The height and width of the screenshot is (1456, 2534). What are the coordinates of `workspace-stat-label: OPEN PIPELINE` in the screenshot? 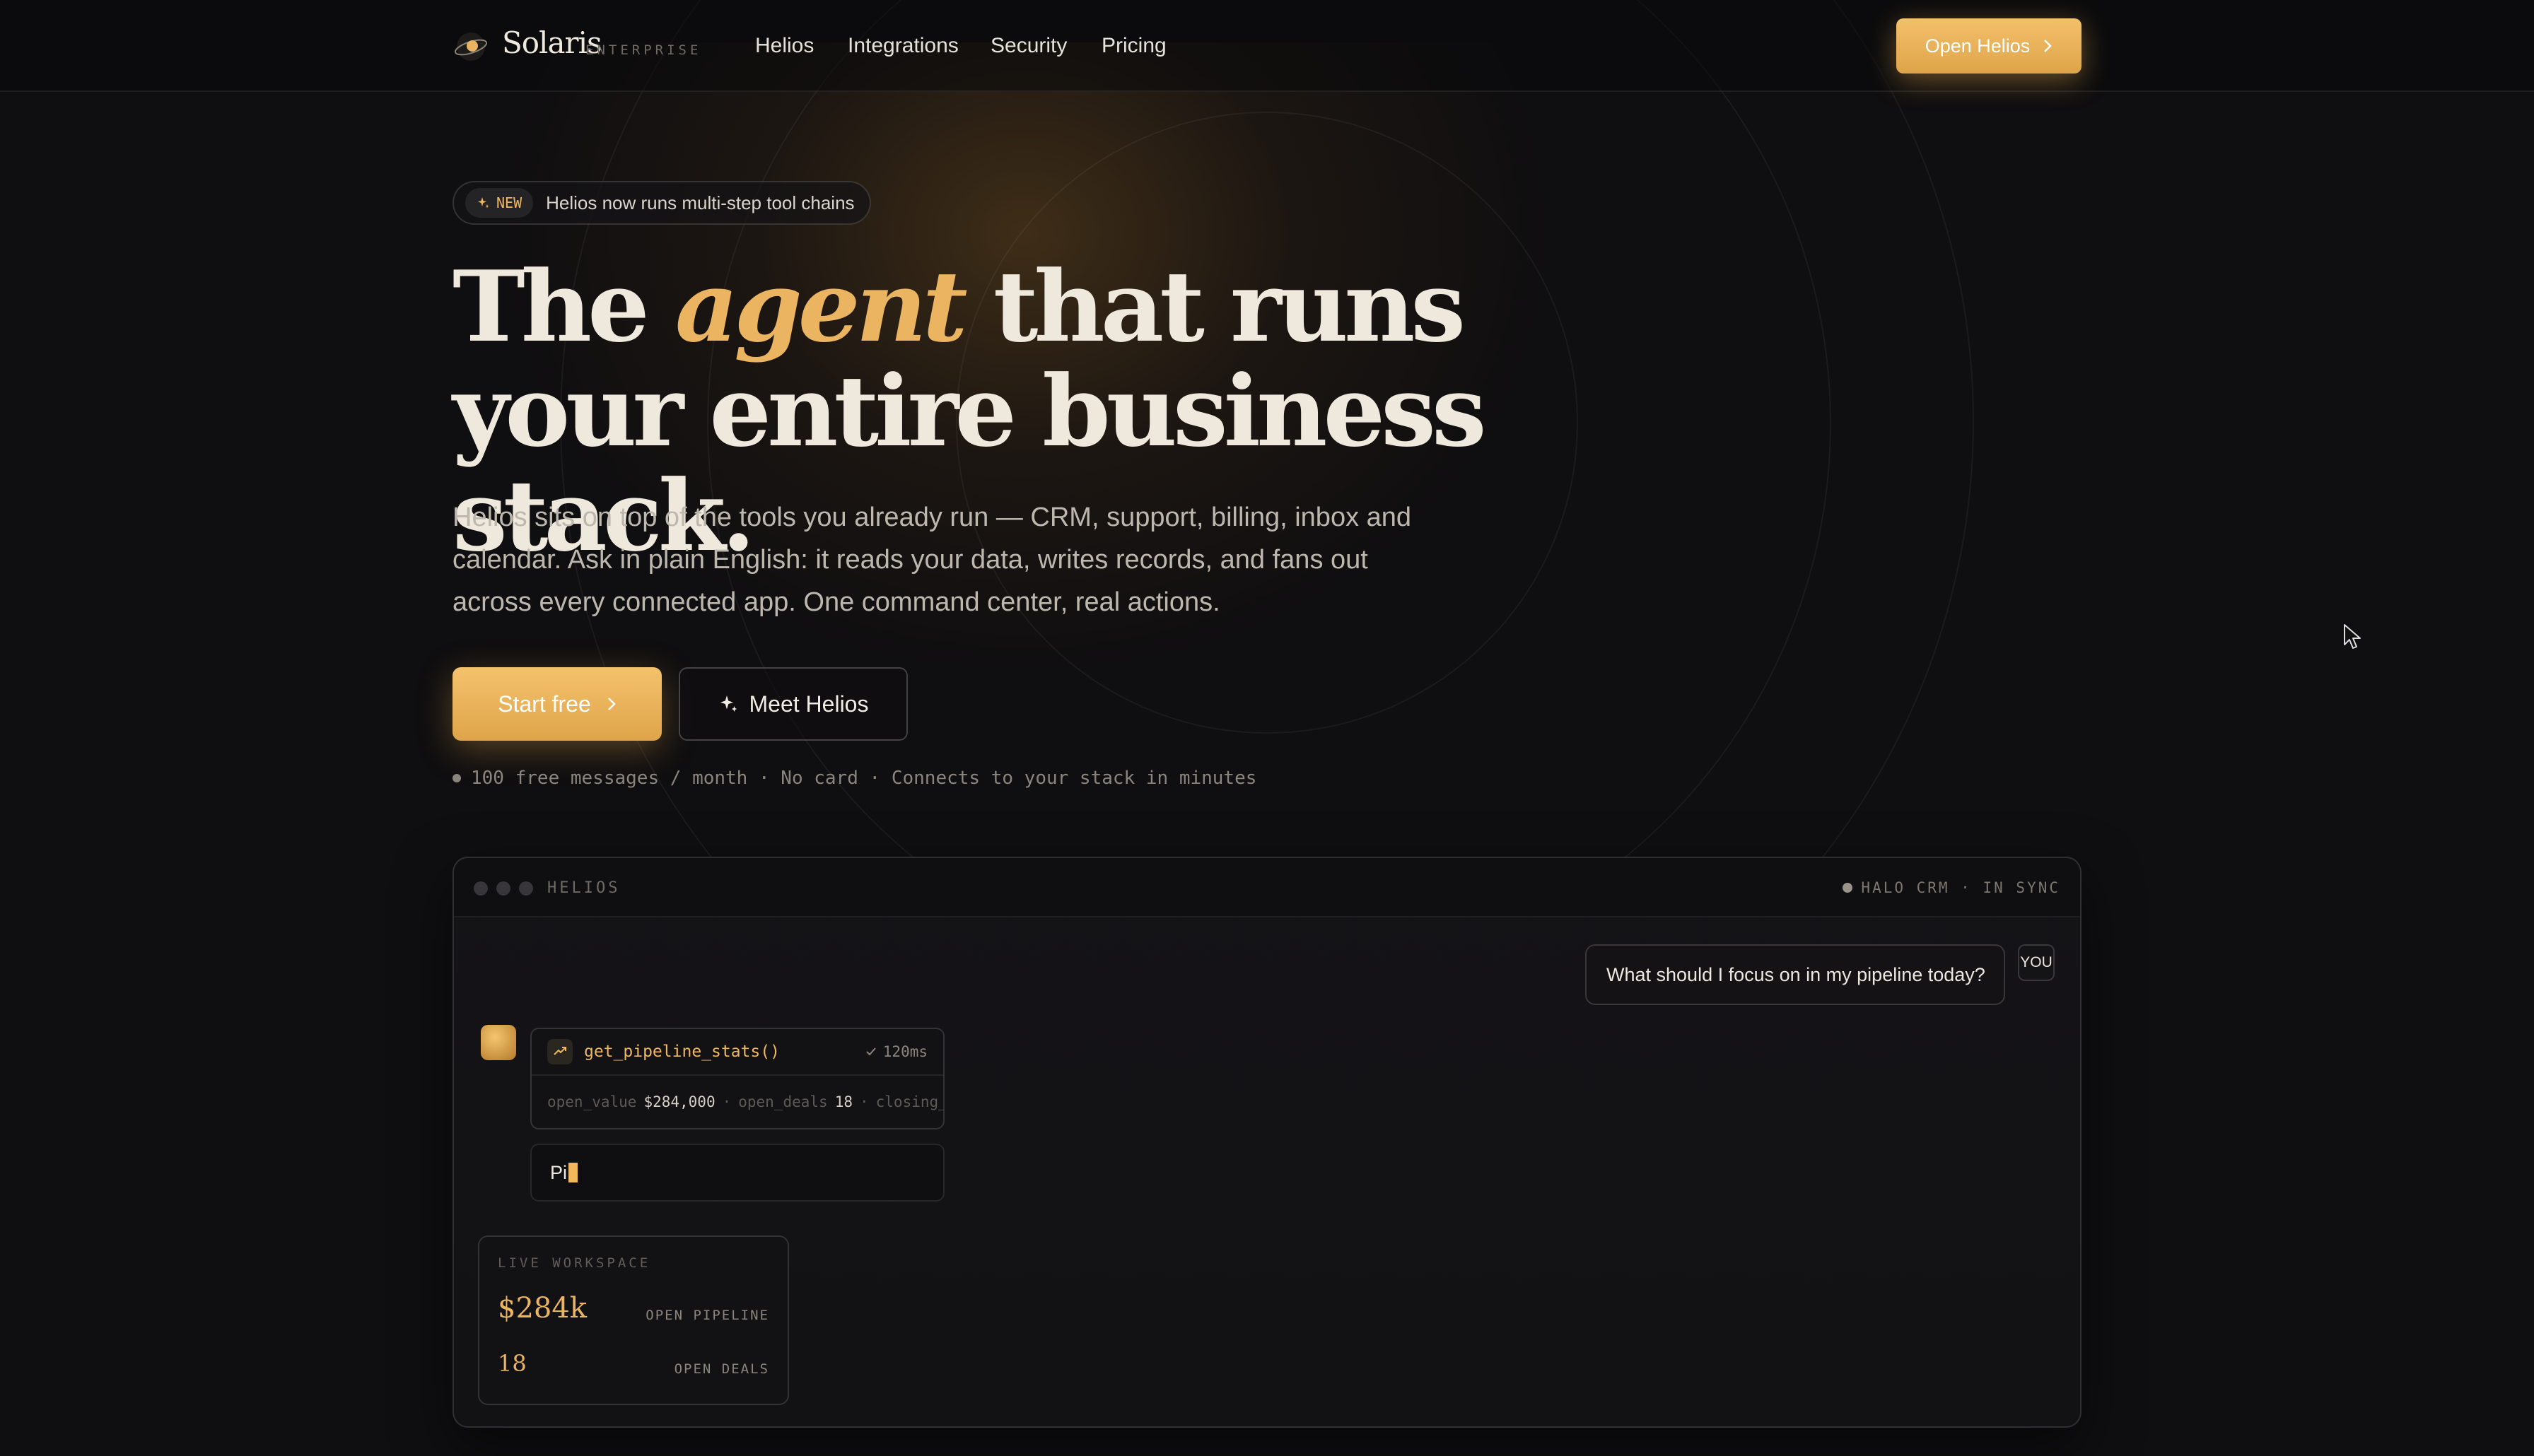 It's located at (707, 1315).